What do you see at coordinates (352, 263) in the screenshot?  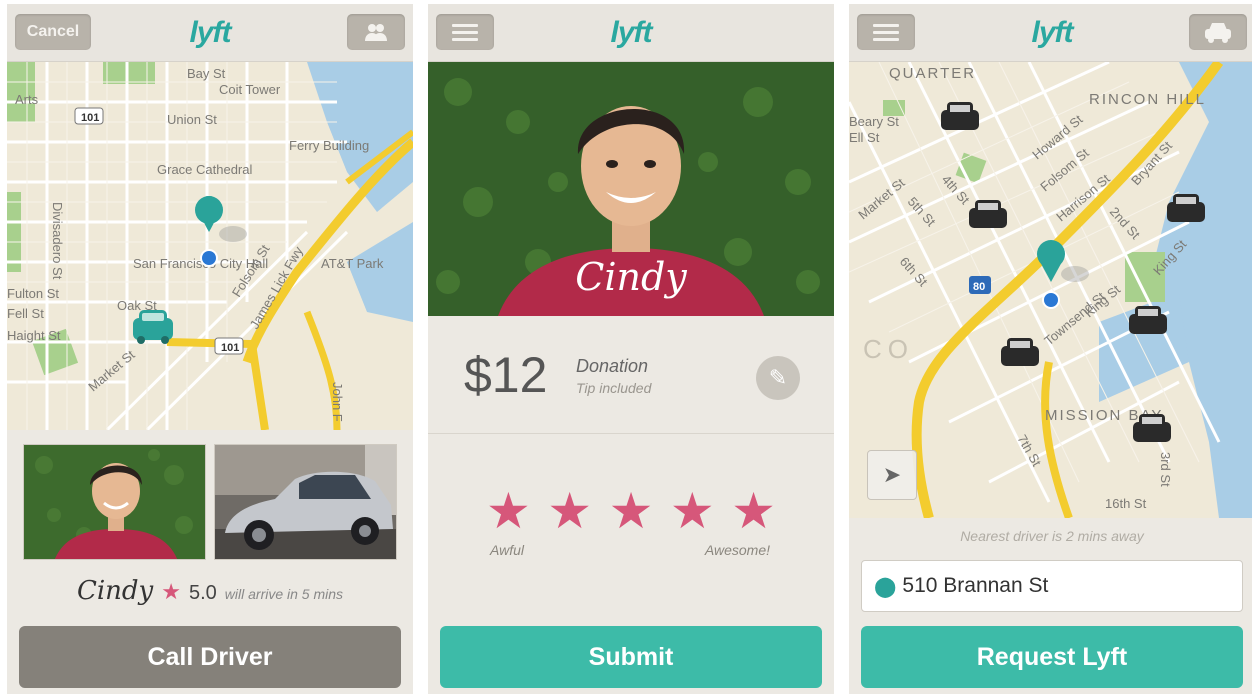 I see `map-label: AT&T Park` at bounding box center [352, 263].